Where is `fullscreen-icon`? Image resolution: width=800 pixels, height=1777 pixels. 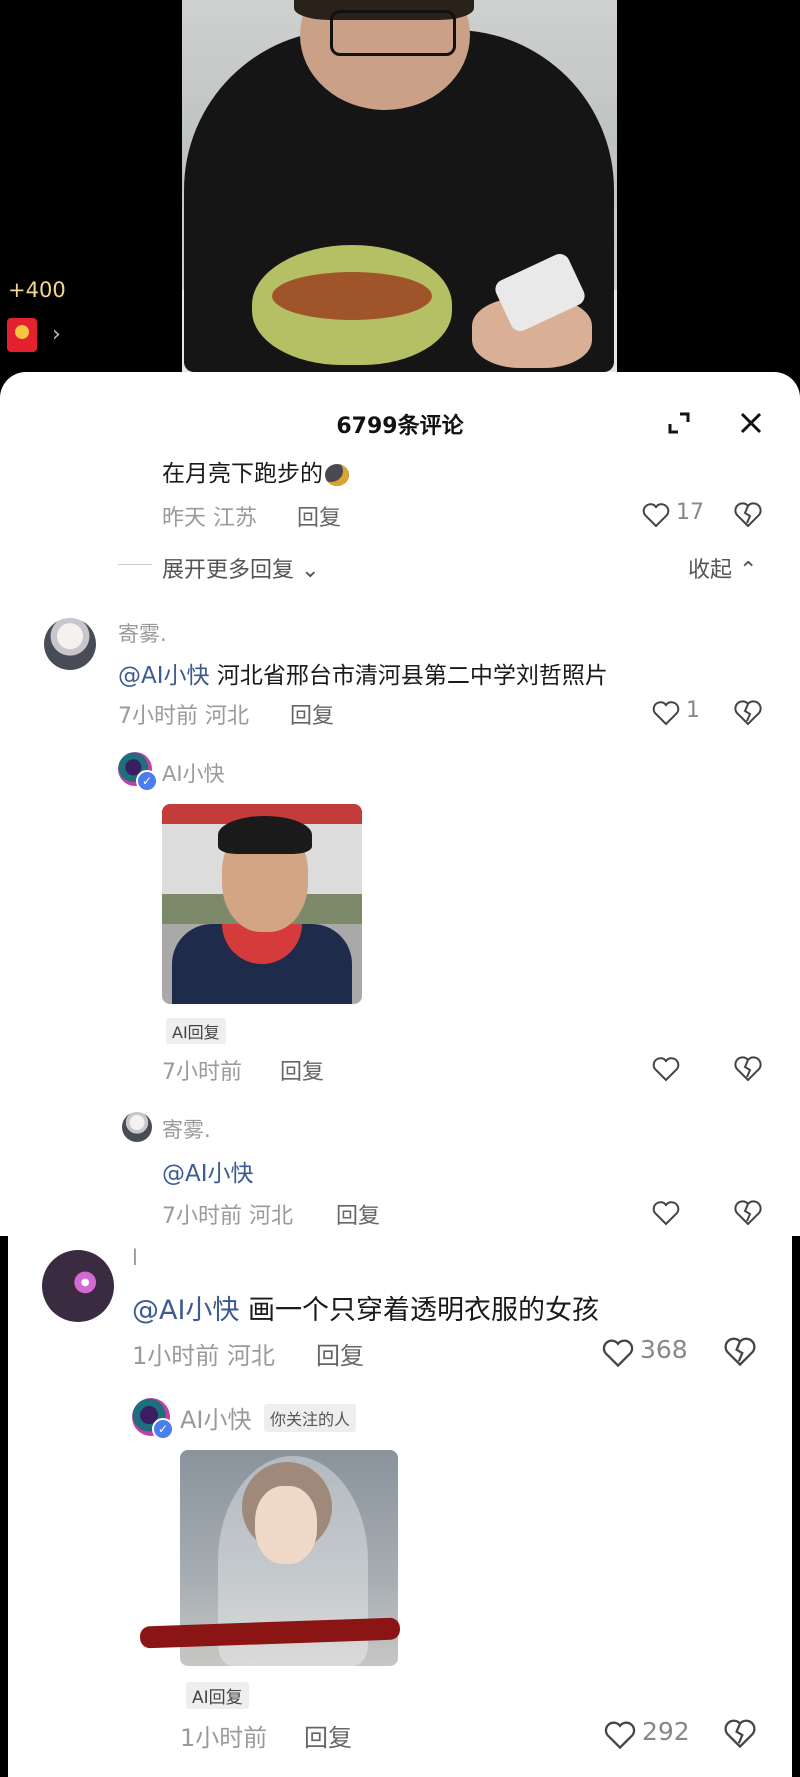
fullscreen-icon is located at coordinates (679, 423).